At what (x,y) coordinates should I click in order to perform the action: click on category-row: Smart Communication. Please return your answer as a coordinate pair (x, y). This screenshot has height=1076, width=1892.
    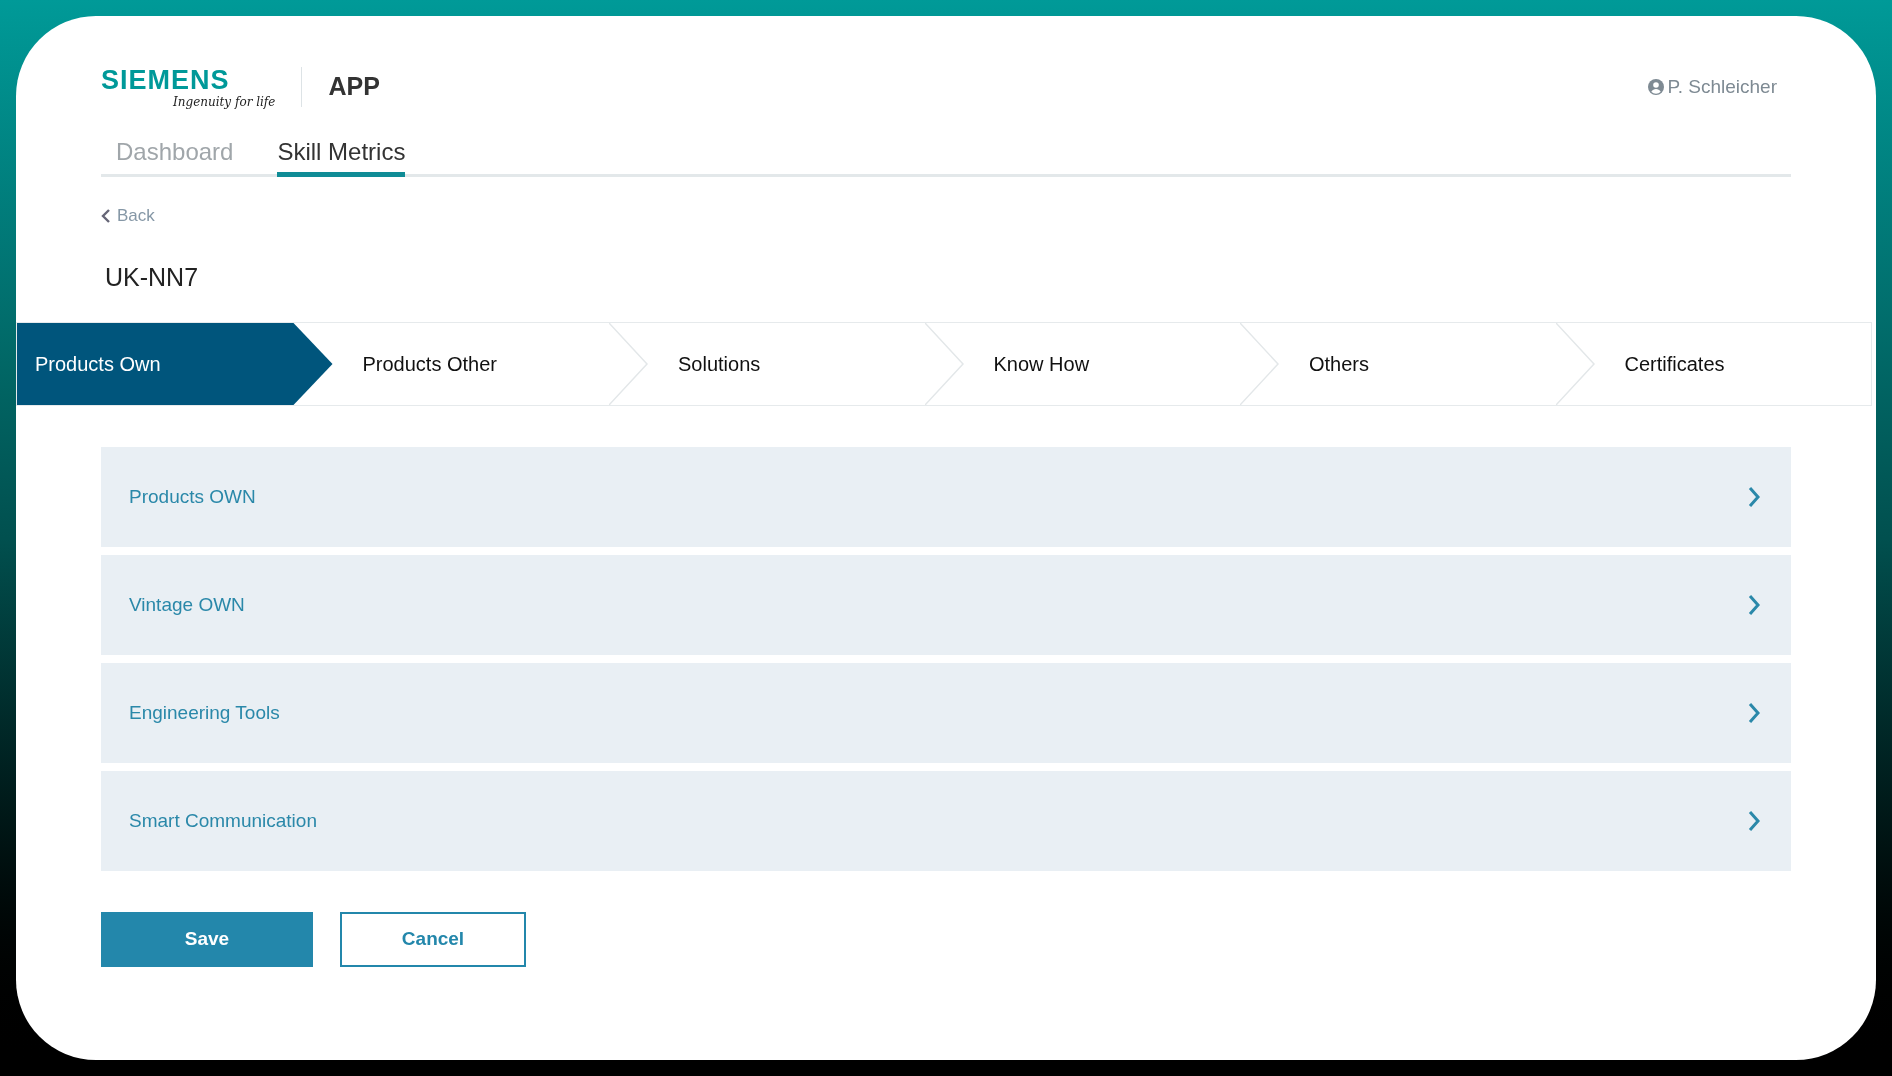
    Looking at the image, I should click on (946, 821).